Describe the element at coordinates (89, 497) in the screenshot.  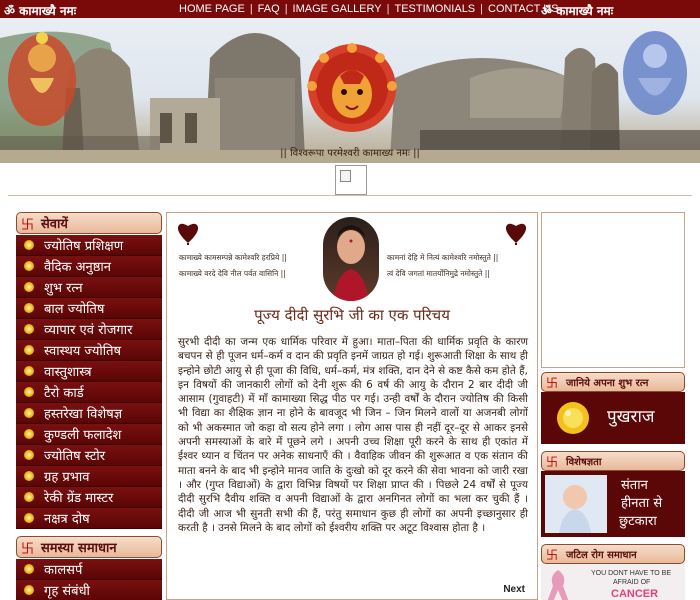
I see `sidebar-item-reiki-grand-master: रेकी ग्रेंड मास्टर` at that location.